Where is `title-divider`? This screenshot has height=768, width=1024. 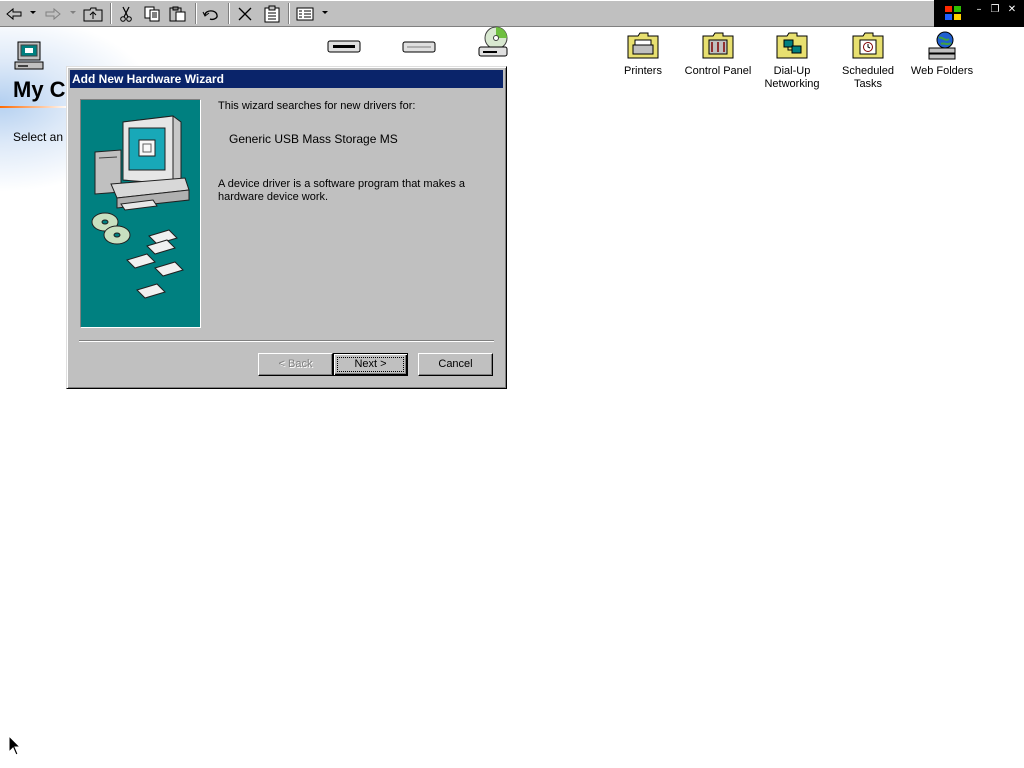 title-divider is located at coordinates (34, 107).